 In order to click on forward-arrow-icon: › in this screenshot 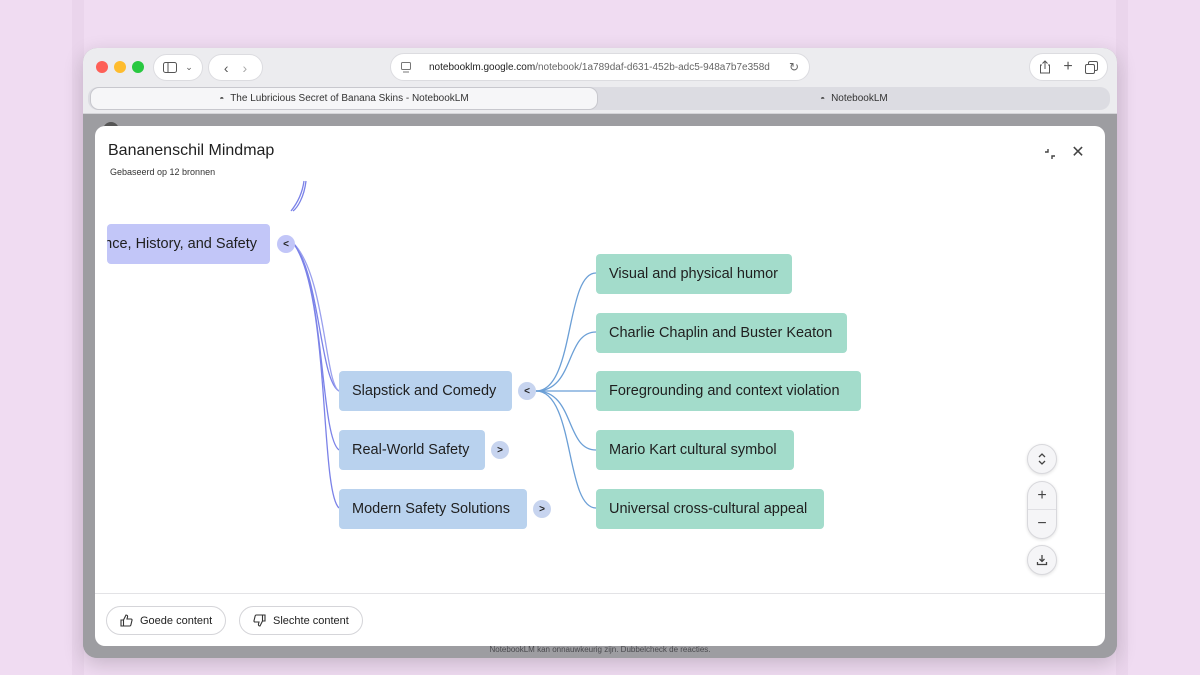, I will do `click(245, 68)`.